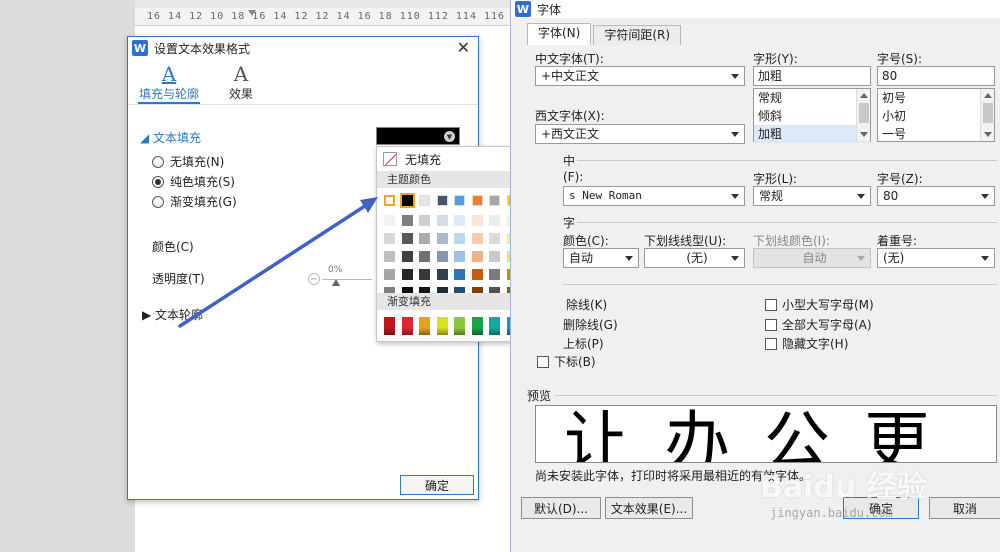 The width and height of the screenshot is (1000, 552). I want to click on radio-solid-fill: 纯色填充(S), so click(193, 181).